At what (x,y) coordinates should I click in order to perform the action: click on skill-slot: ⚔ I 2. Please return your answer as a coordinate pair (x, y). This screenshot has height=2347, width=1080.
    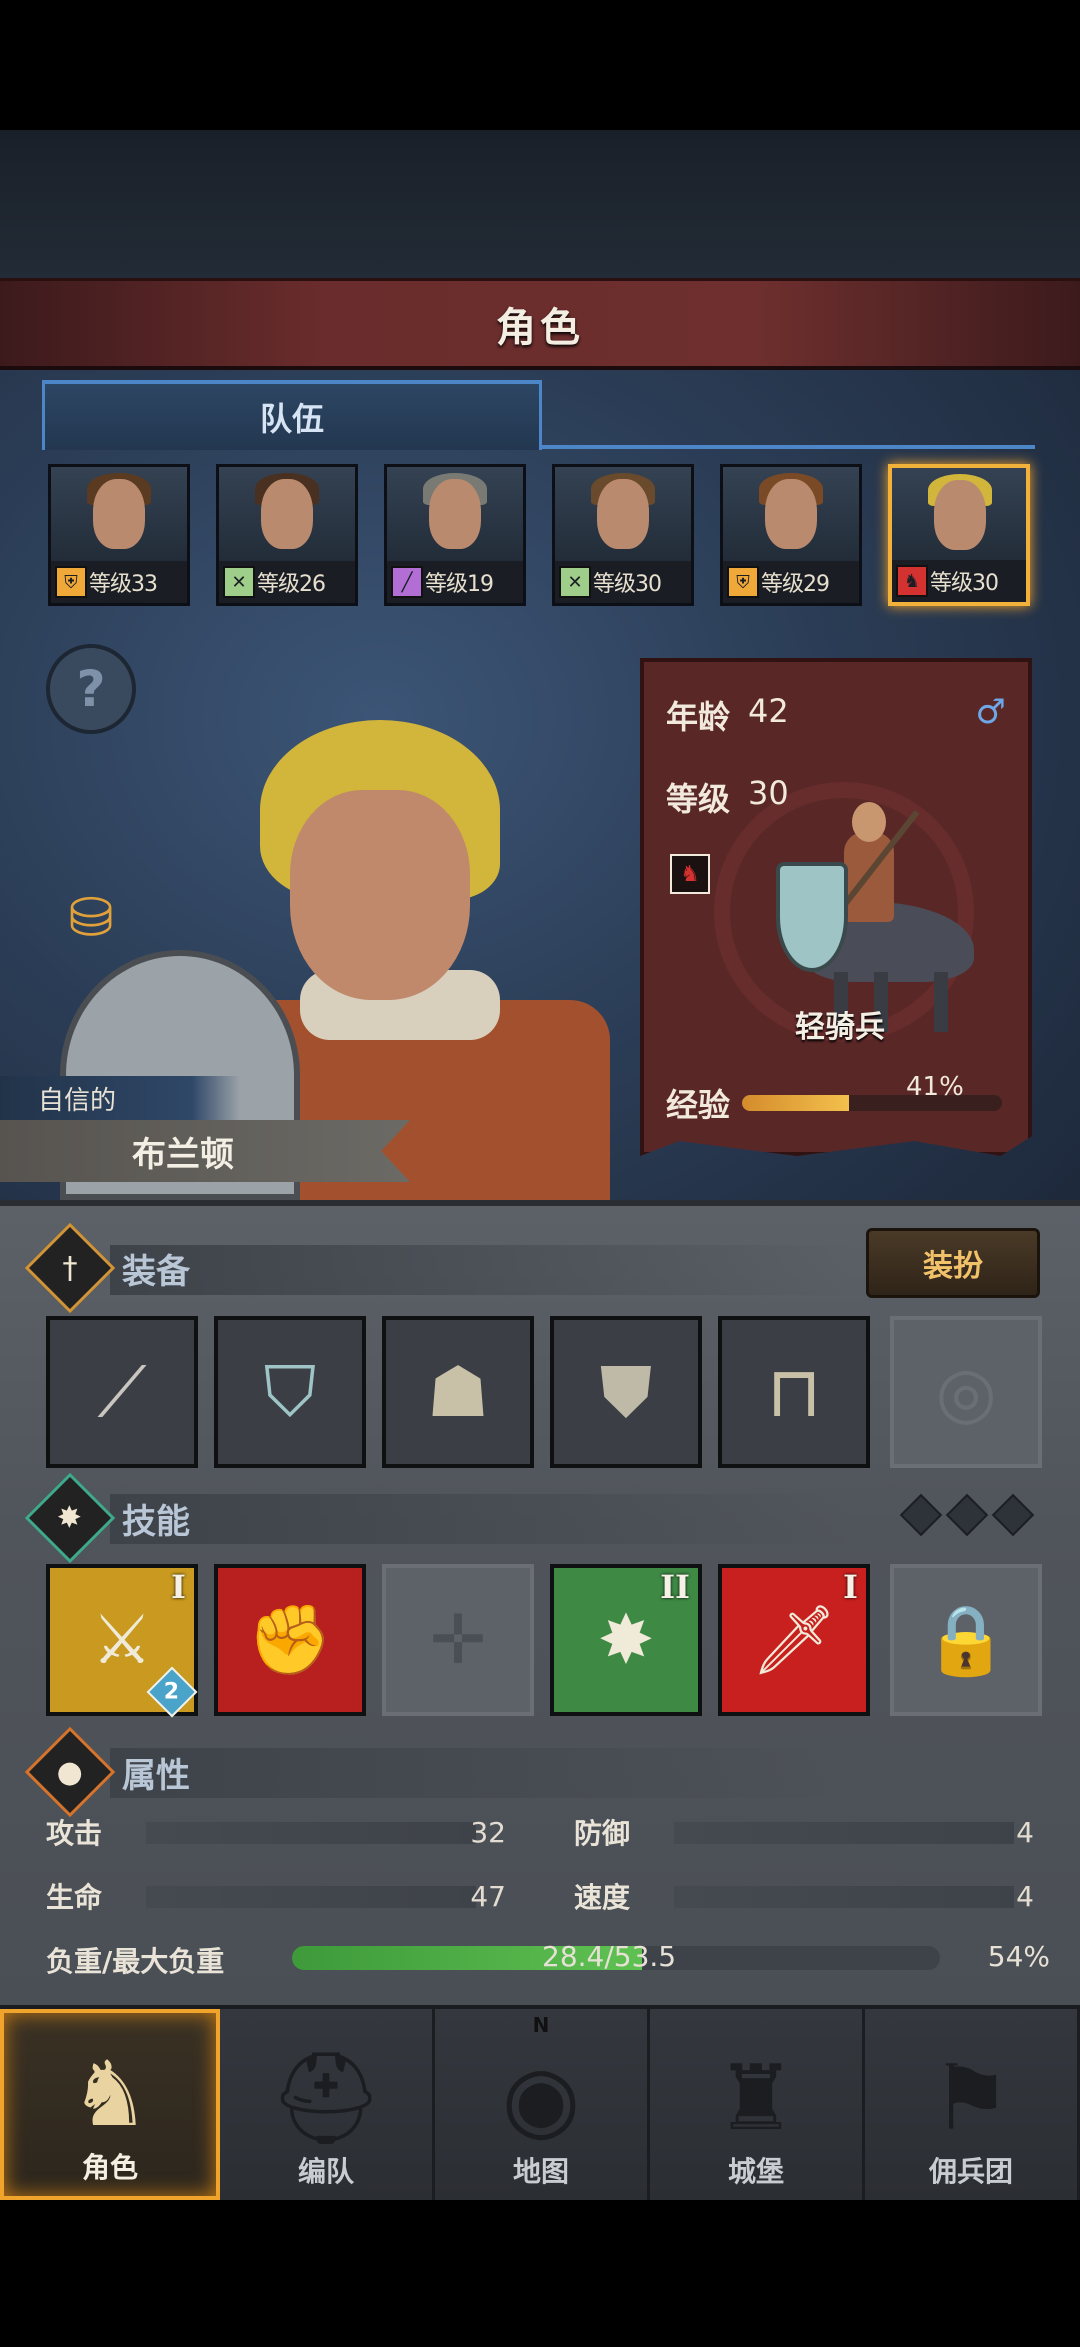
    Looking at the image, I should click on (122, 1641).